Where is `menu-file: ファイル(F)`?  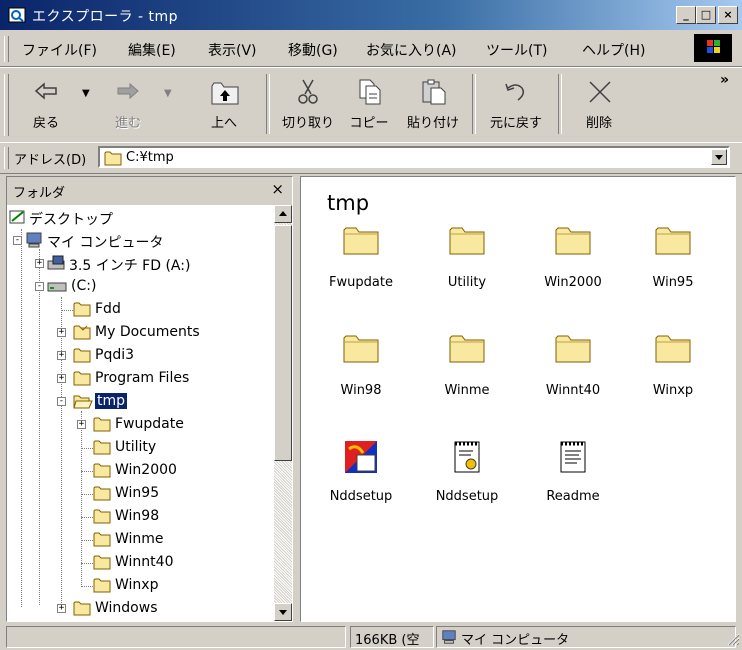 menu-file: ファイル(F) is located at coordinates (59, 50).